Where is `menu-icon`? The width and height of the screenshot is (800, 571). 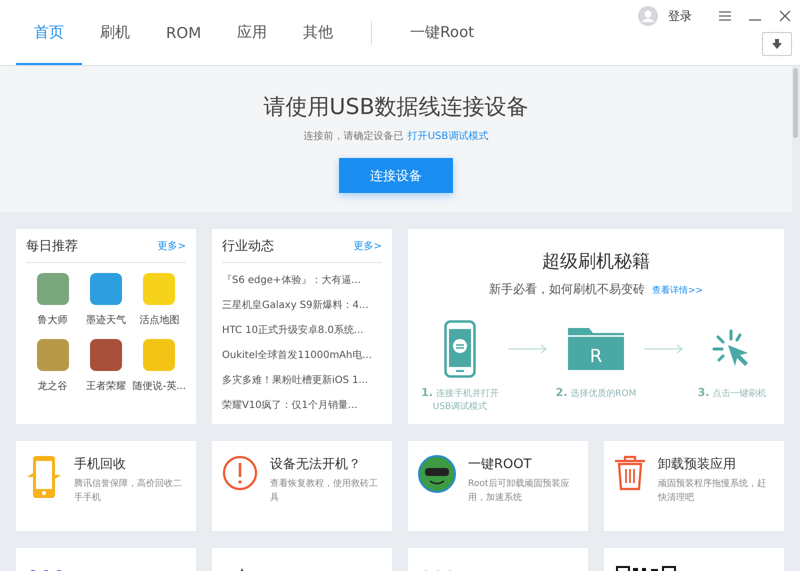 menu-icon is located at coordinates (725, 16).